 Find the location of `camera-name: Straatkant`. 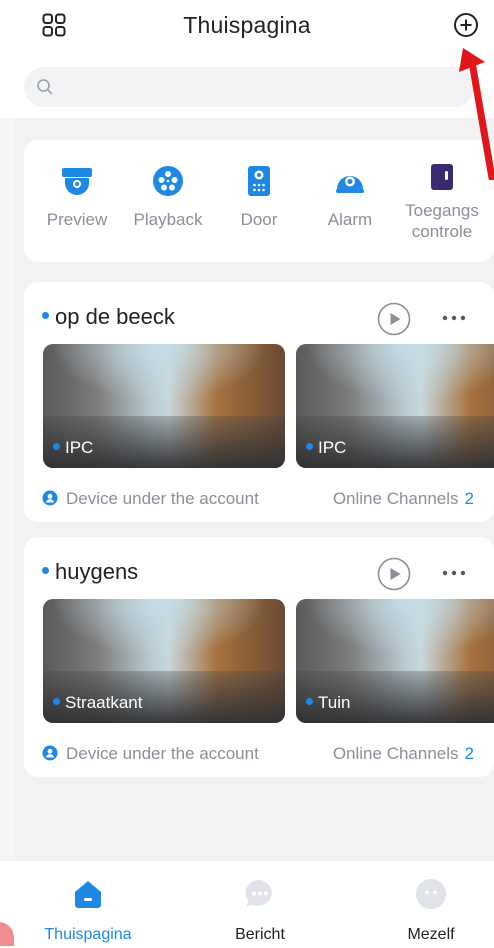

camera-name: Straatkant is located at coordinates (104, 702).